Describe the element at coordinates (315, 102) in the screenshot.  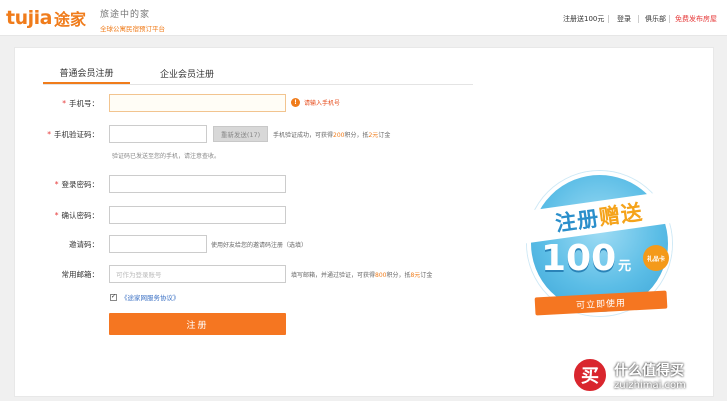
I see `phone-error: ! 请输入手机号` at that location.